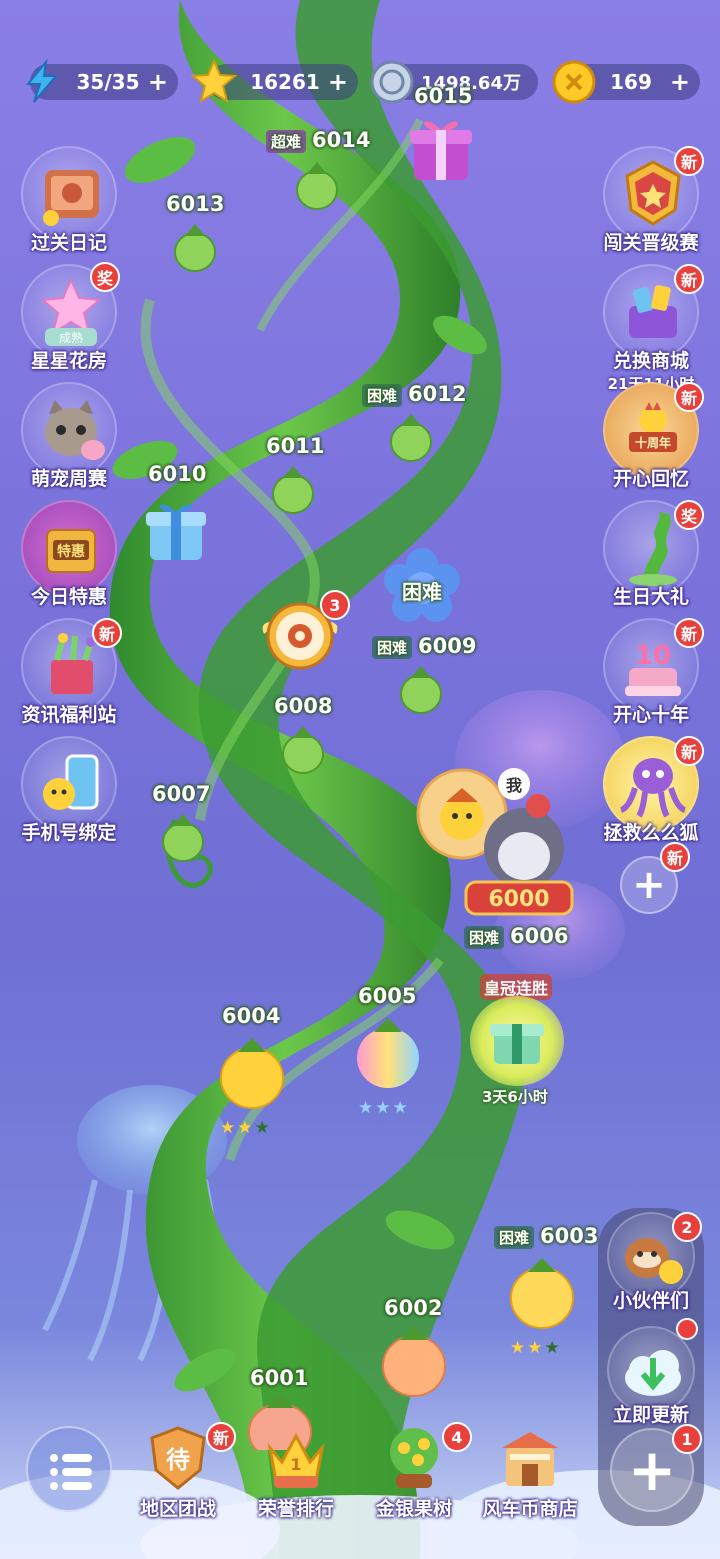 This screenshot has width=720, height=1559. I want to click on spin-wheel-button: 3, so click(304, 634).